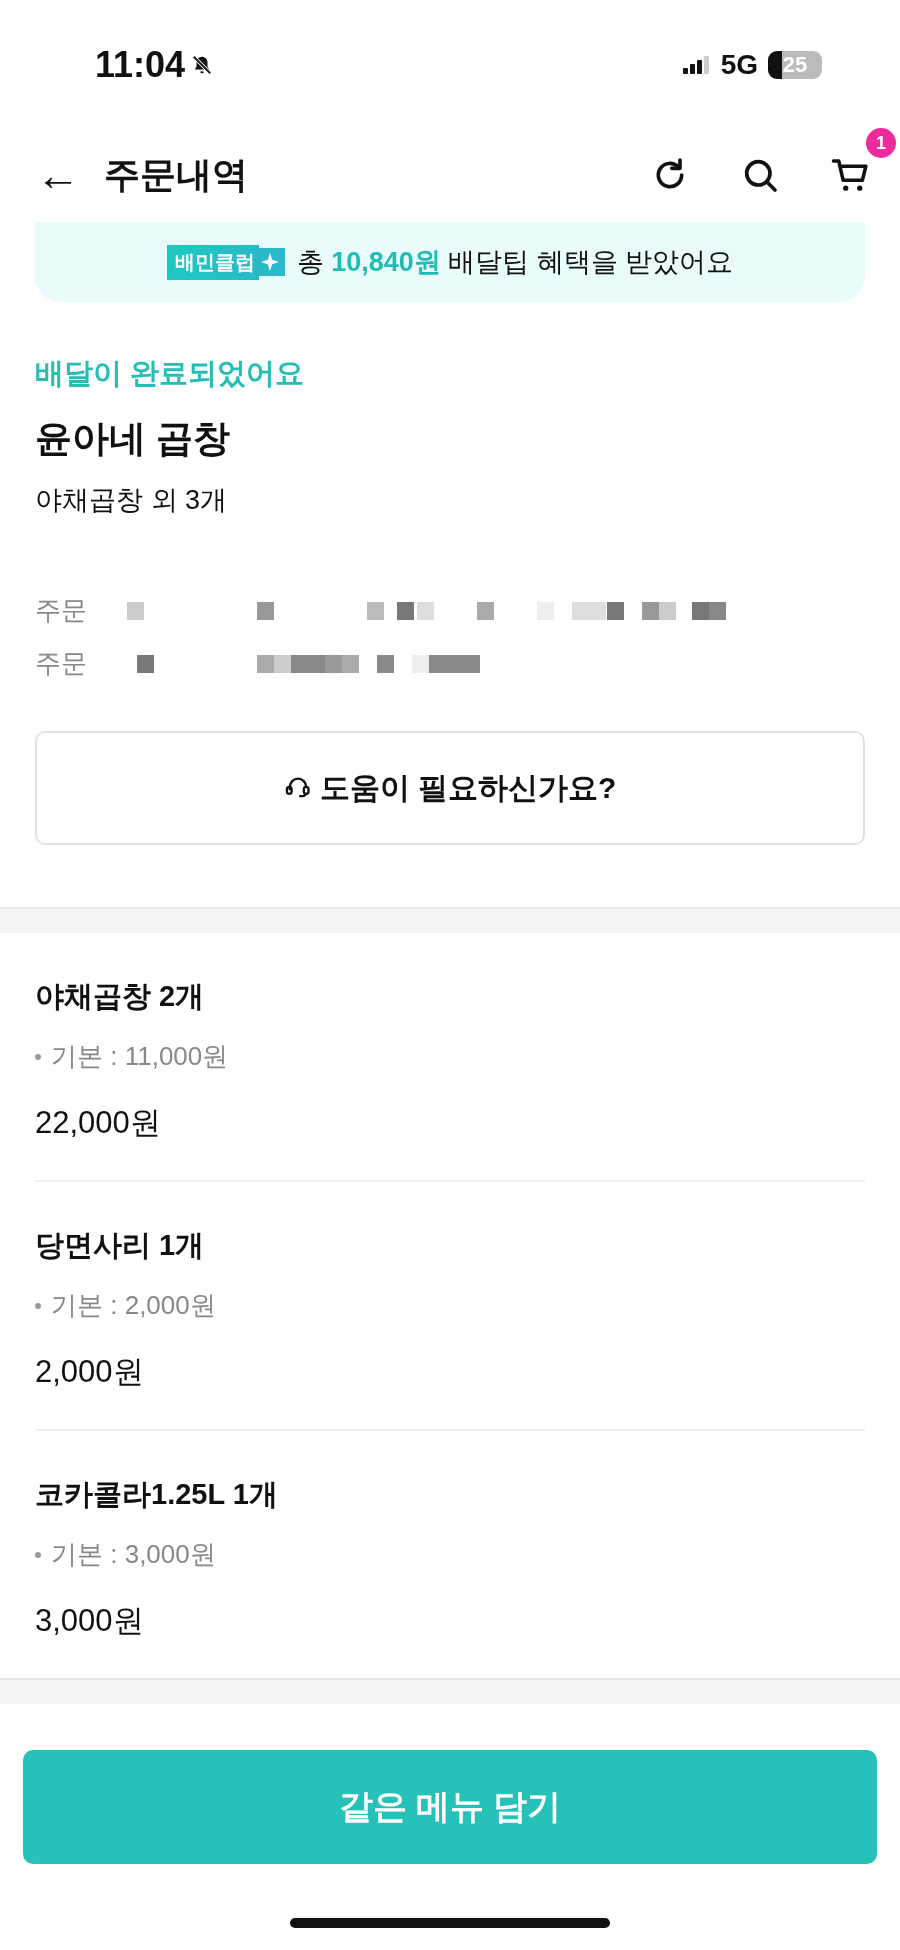 This screenshot has height=1950, width=900. I want to click on club-tag: 배민클럽, so click(212, 262).